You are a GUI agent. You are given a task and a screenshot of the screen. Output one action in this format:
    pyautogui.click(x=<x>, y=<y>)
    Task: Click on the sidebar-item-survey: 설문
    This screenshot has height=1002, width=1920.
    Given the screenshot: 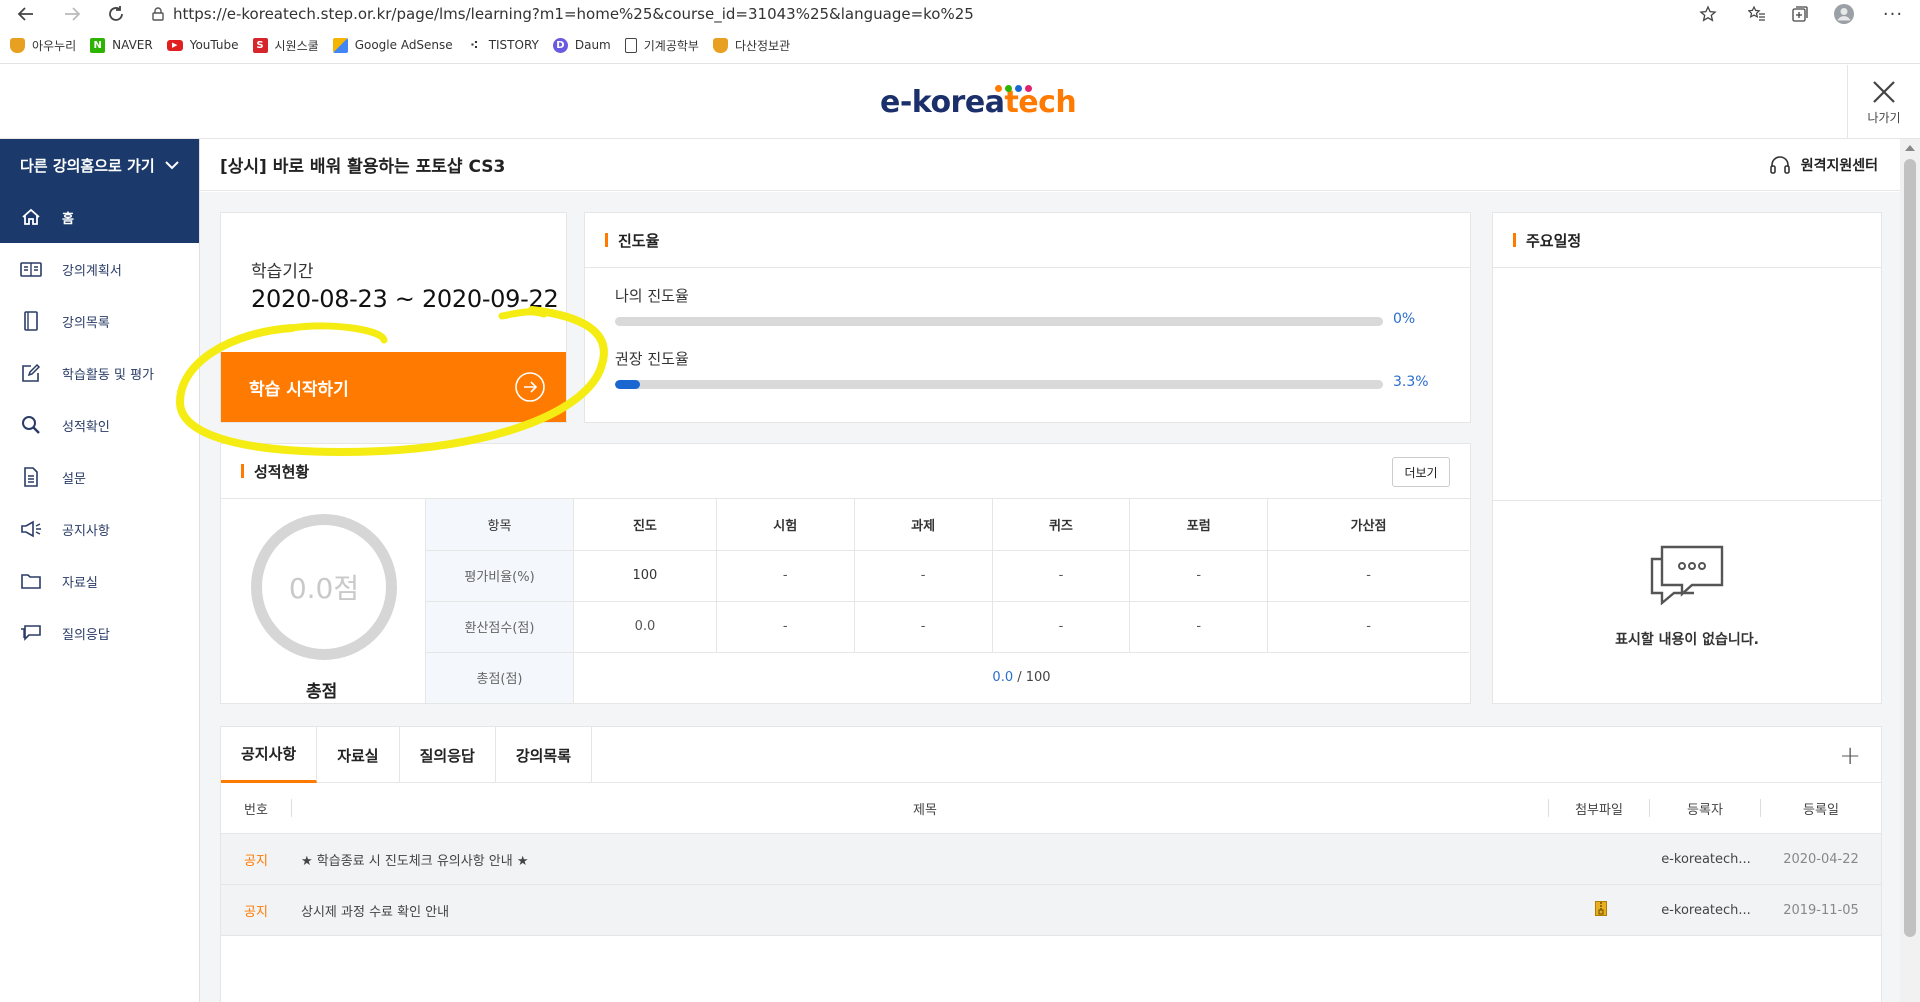 What is the action you would take?
    pyautogui.click(x=99, y=477)
    